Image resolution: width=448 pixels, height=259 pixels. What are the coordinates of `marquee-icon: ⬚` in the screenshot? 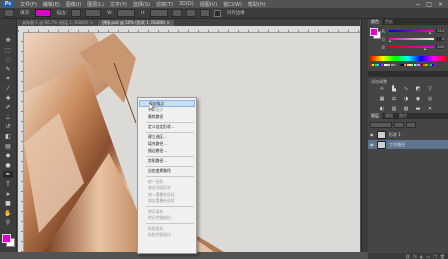 It's located at (8, 50).